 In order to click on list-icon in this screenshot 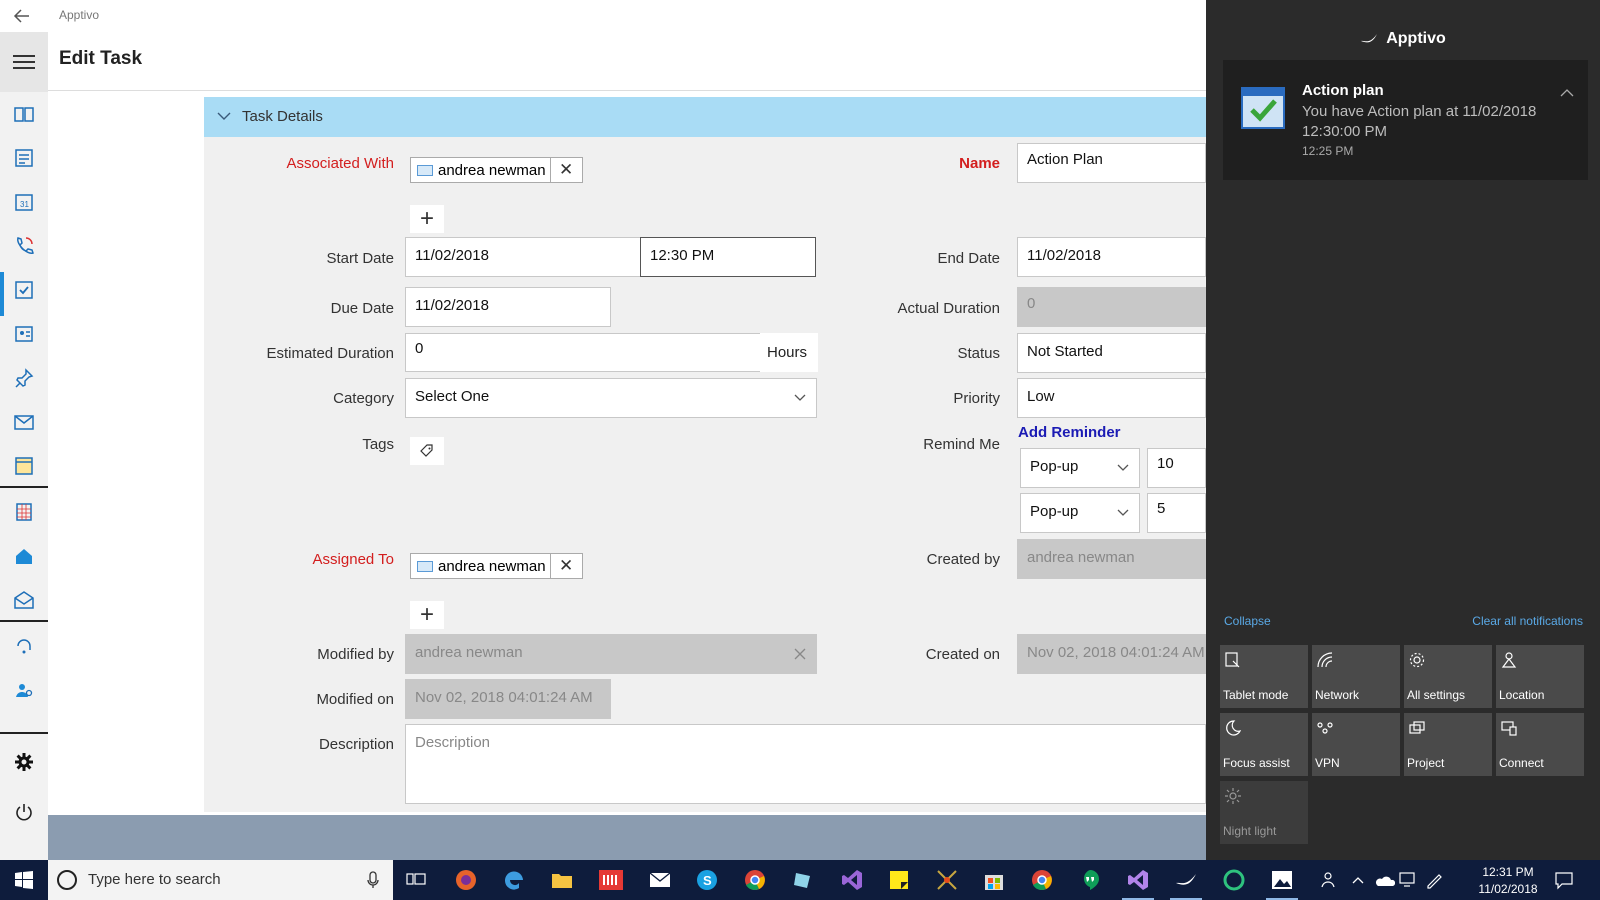, I will do `click(24, 158)`.